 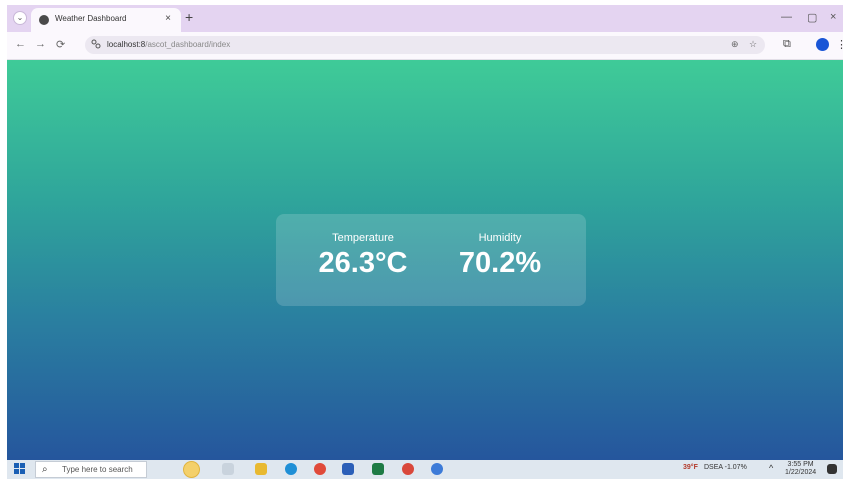 What do you see at coordinates (378, 469) in the screenshot?
I see `excel-icon` at bounding box center [378, 469].